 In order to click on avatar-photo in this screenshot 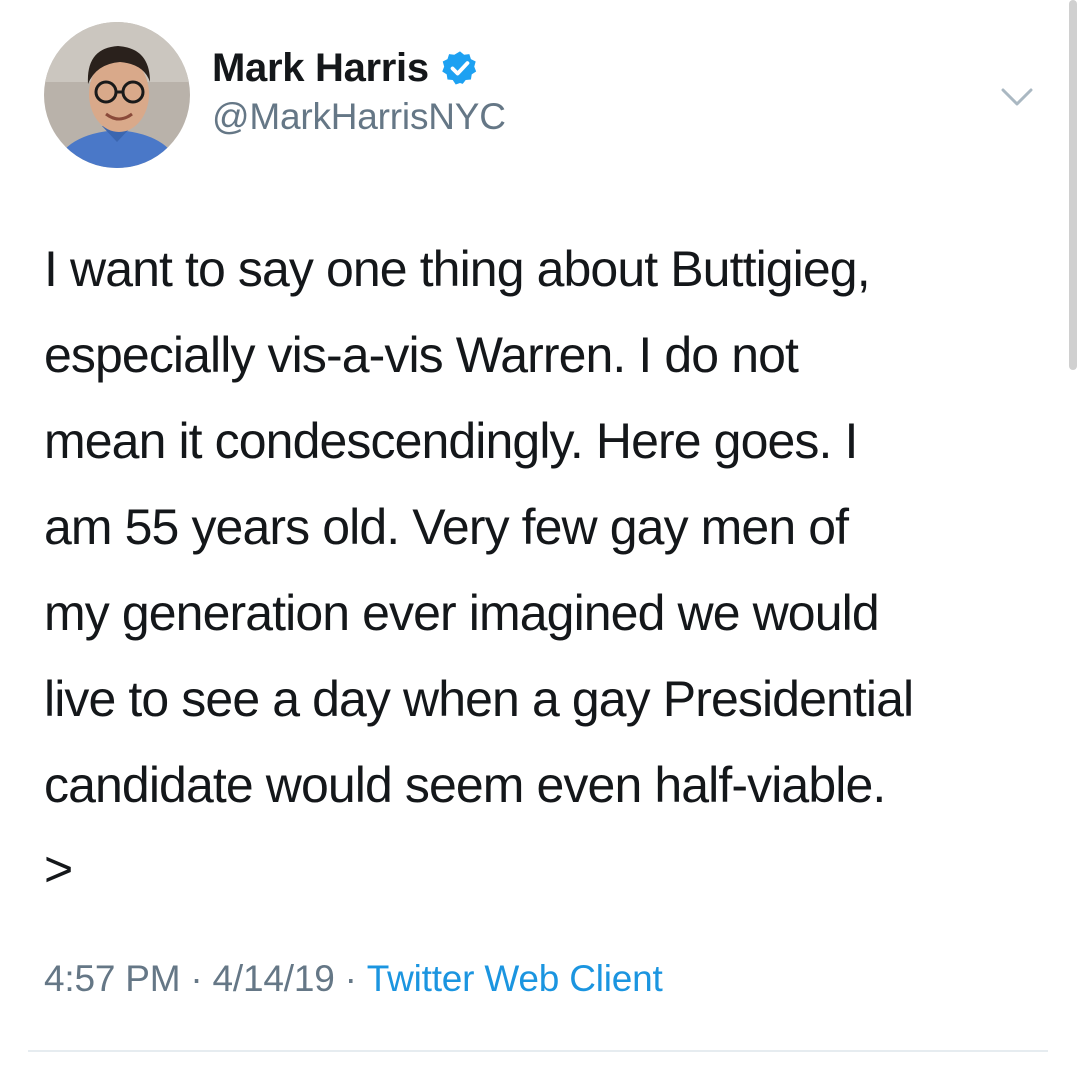, I will do `click(117, 95)`.